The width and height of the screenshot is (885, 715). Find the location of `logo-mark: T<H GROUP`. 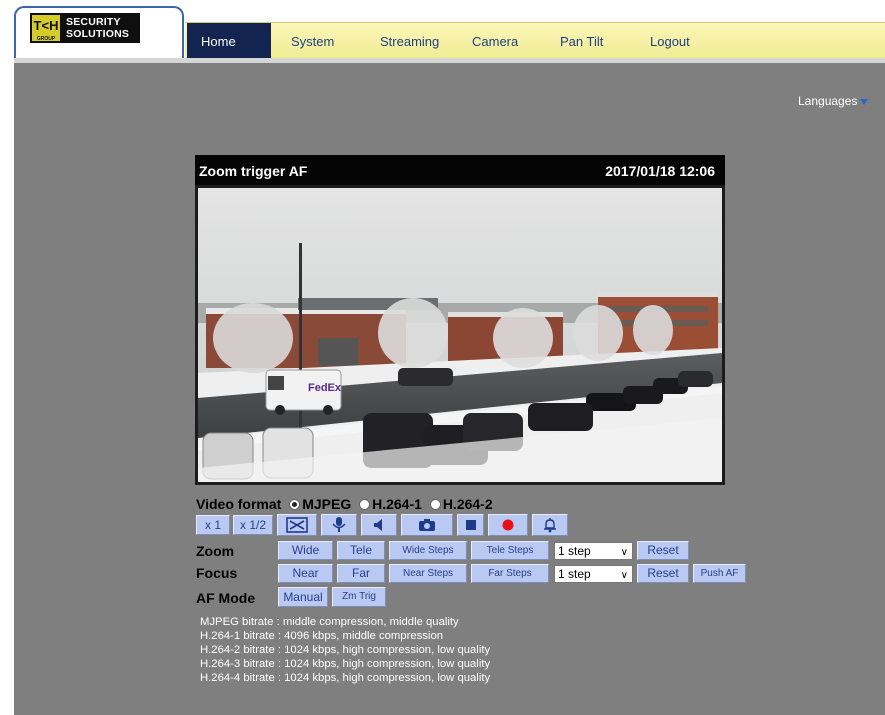

logo-mark: T<H GROUP is located at coordinates (46, 28).